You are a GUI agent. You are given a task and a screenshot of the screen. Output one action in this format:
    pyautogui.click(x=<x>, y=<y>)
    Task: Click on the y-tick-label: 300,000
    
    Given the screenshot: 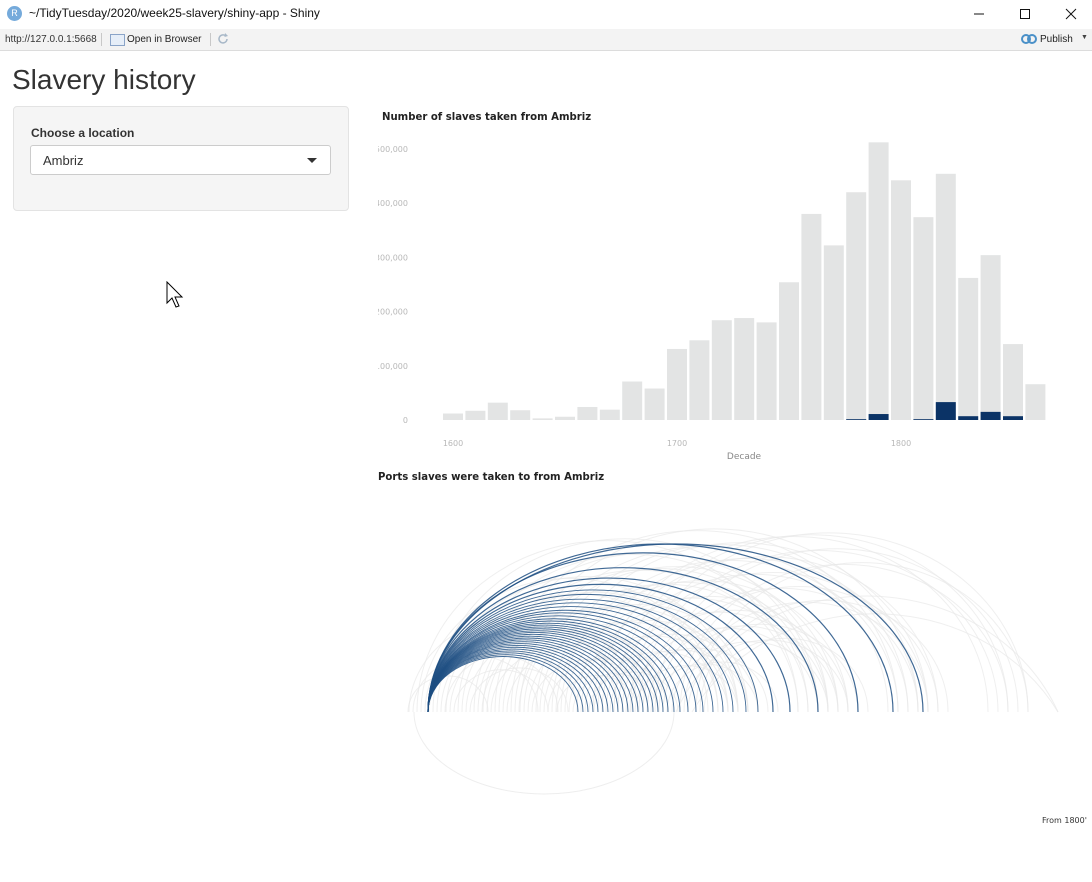 What is the action you would take?
    pyautogui.click(x=393, y=257)
    